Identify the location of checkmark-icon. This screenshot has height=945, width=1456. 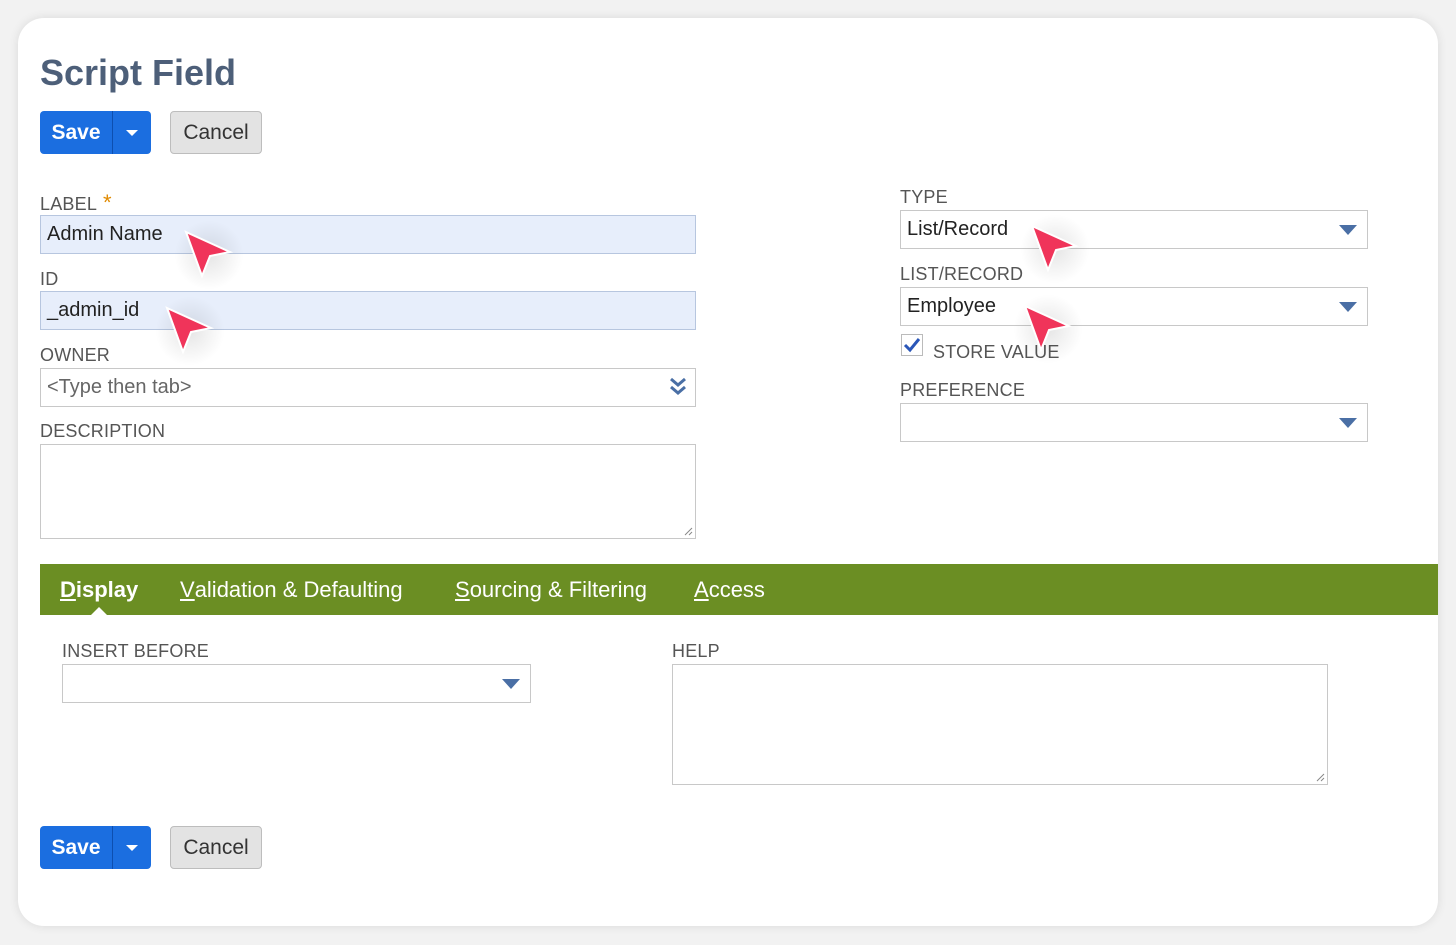
(912, 345).